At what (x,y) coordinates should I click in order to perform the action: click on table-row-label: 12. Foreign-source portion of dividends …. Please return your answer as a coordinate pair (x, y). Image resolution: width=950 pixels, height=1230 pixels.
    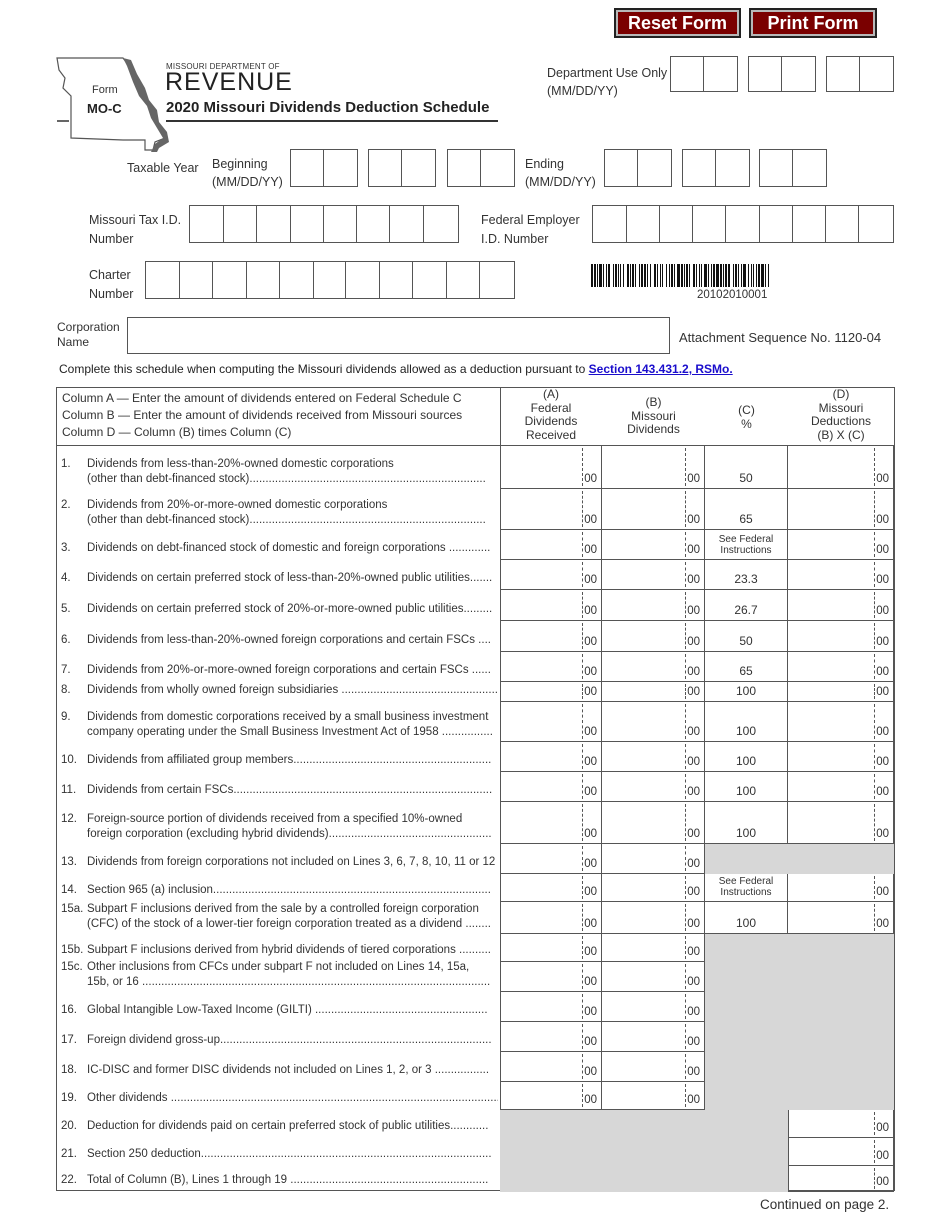
    Looking at the image, I should click on (278, 823).